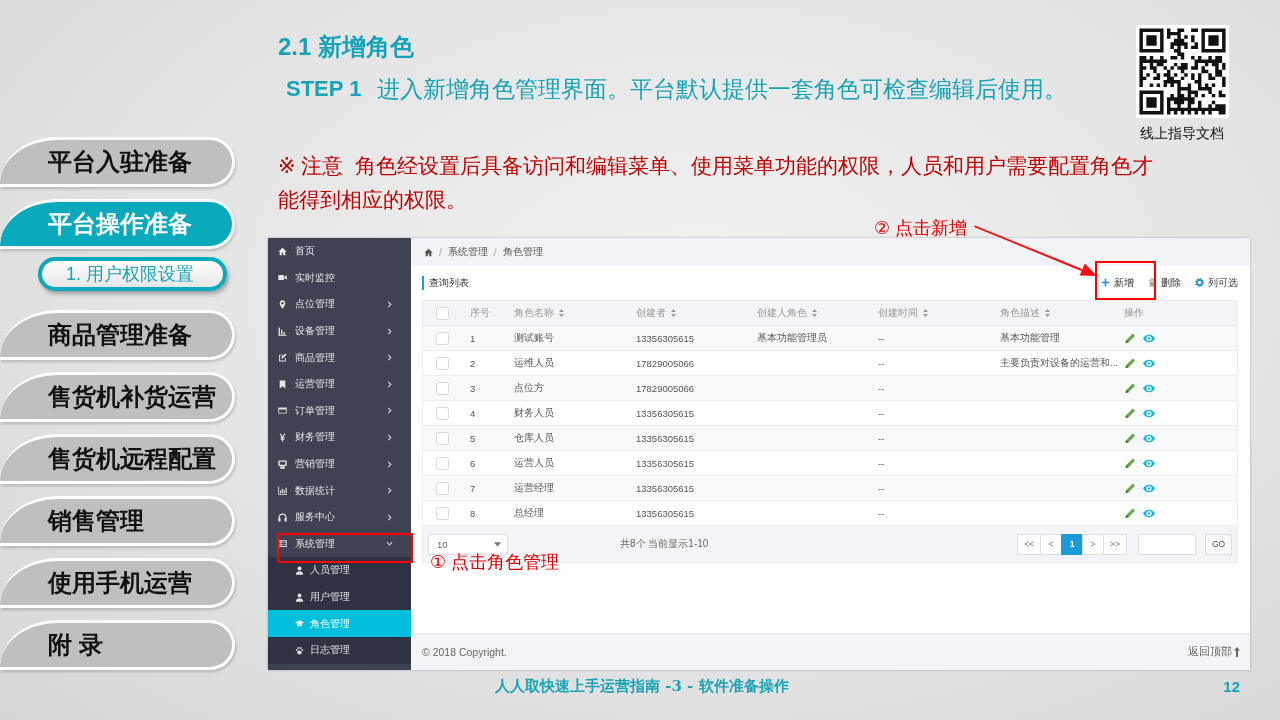  What do you see at coordinates (1199, 282) in the screenshot?
I see `gear-icon` at bounding box center [1199, 282].